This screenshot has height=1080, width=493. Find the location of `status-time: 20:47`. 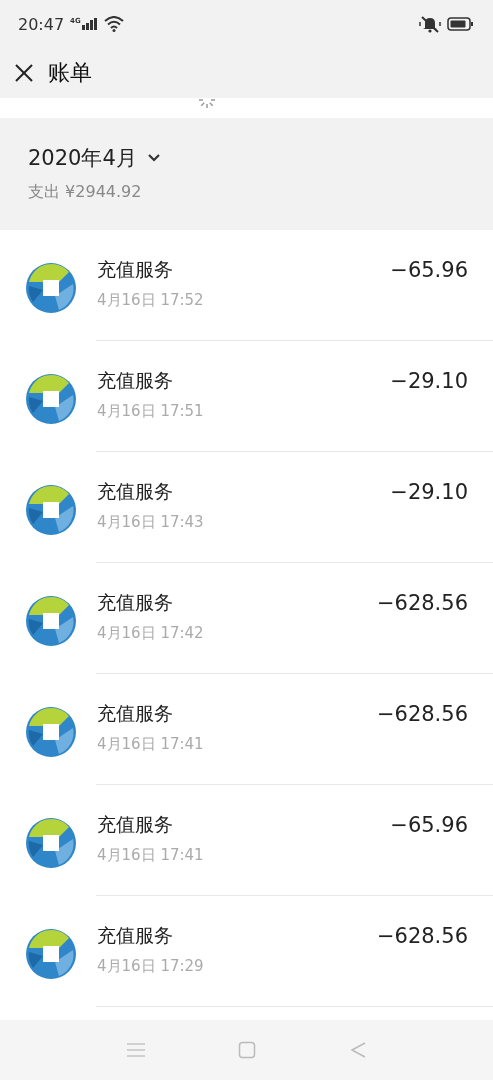

status-time: 20:47 is located at coordinates (41, 24).